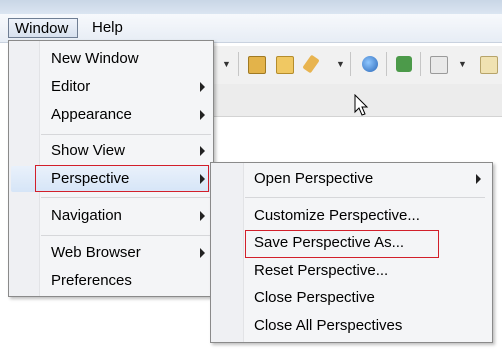  I want to click on menu-item-editor: Editor, so click(126, 87).